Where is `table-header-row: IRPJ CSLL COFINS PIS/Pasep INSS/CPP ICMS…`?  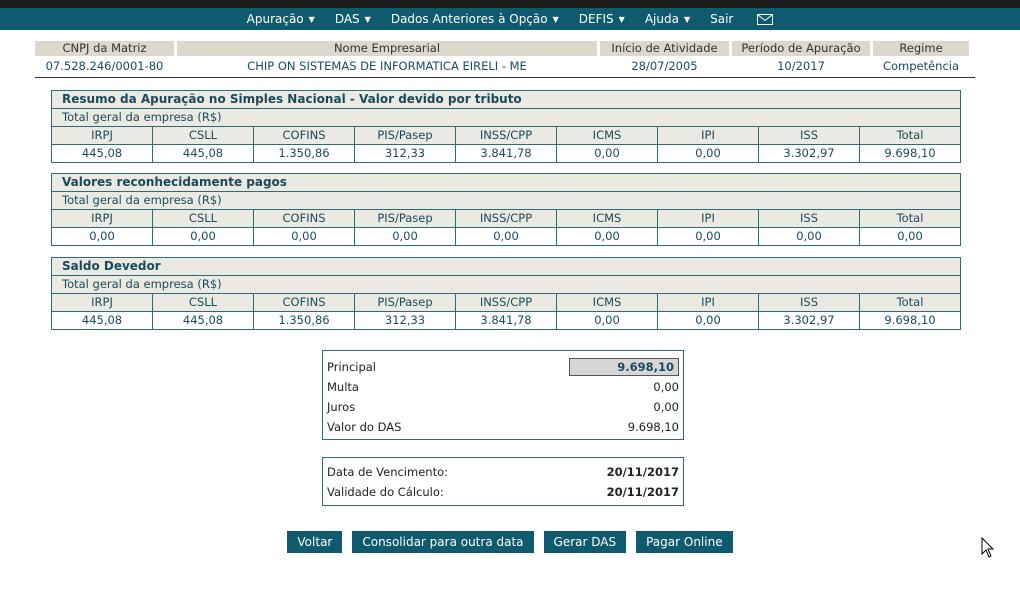 table-header-row: IRPJ CSLL COFINS PIS/Pasep INSS/CPP ICMS… is located at coordinates (506, 303).